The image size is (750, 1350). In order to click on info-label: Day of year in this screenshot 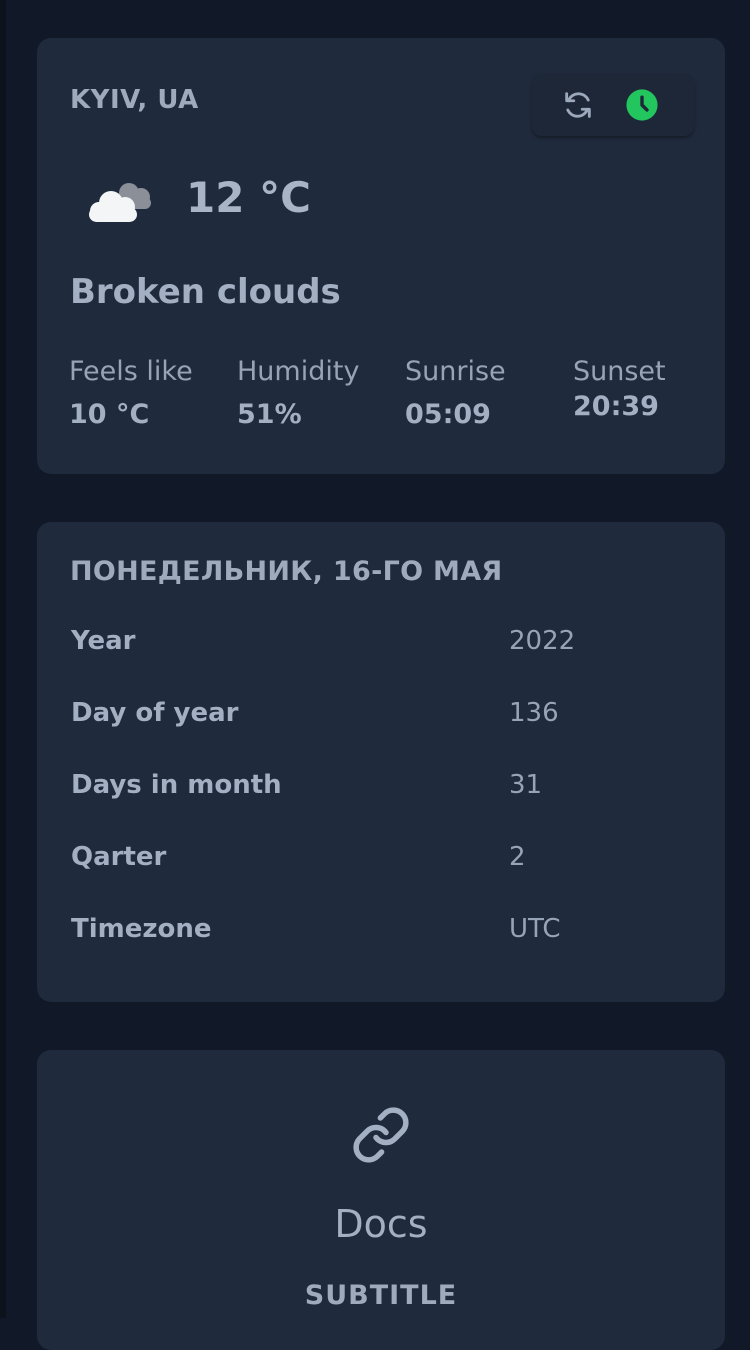, I will do `click(155, 713)`.